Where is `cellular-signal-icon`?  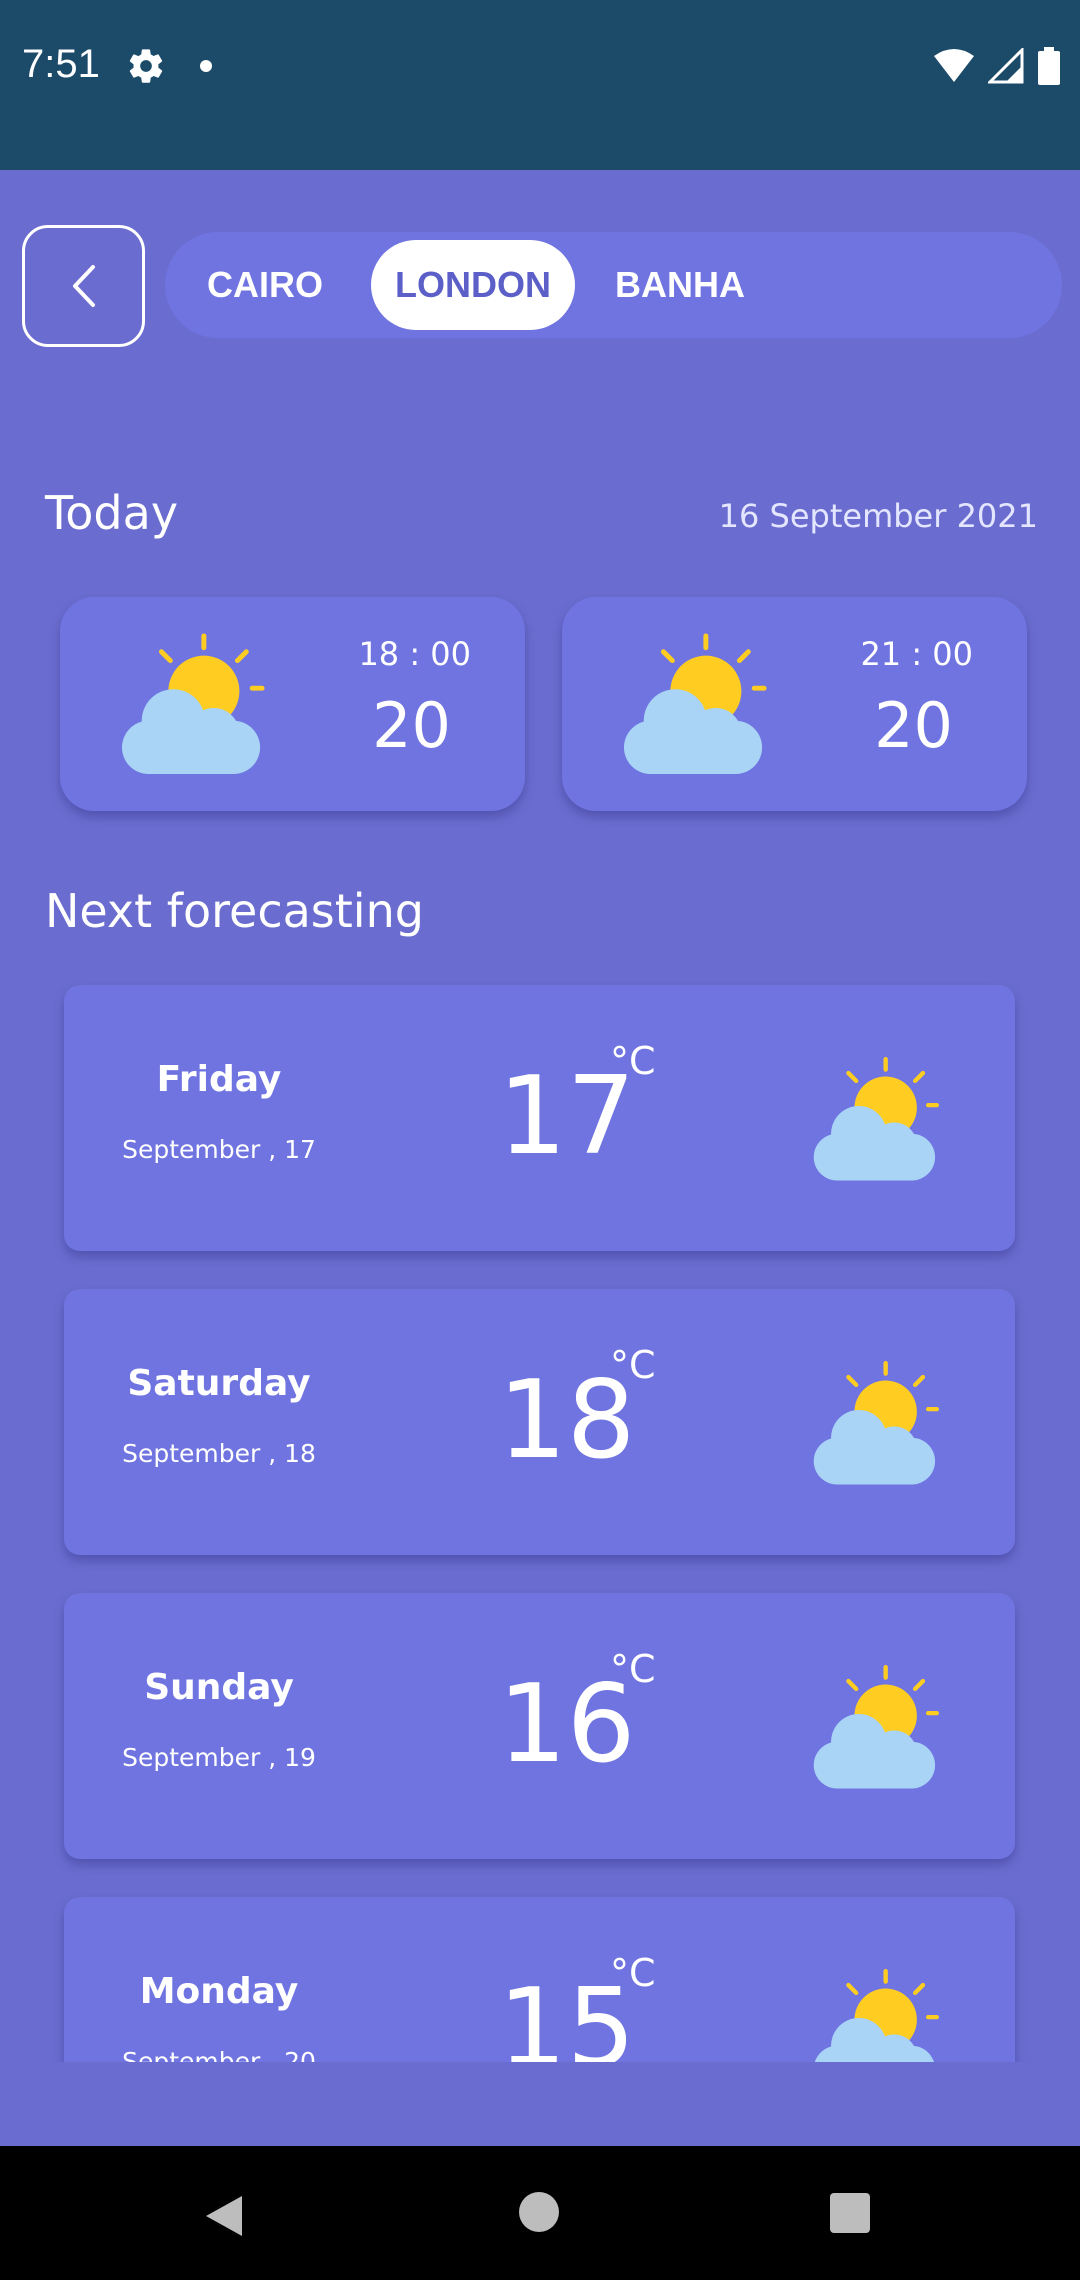
cellular-signal-icon is located at coordinates (1006, 66).